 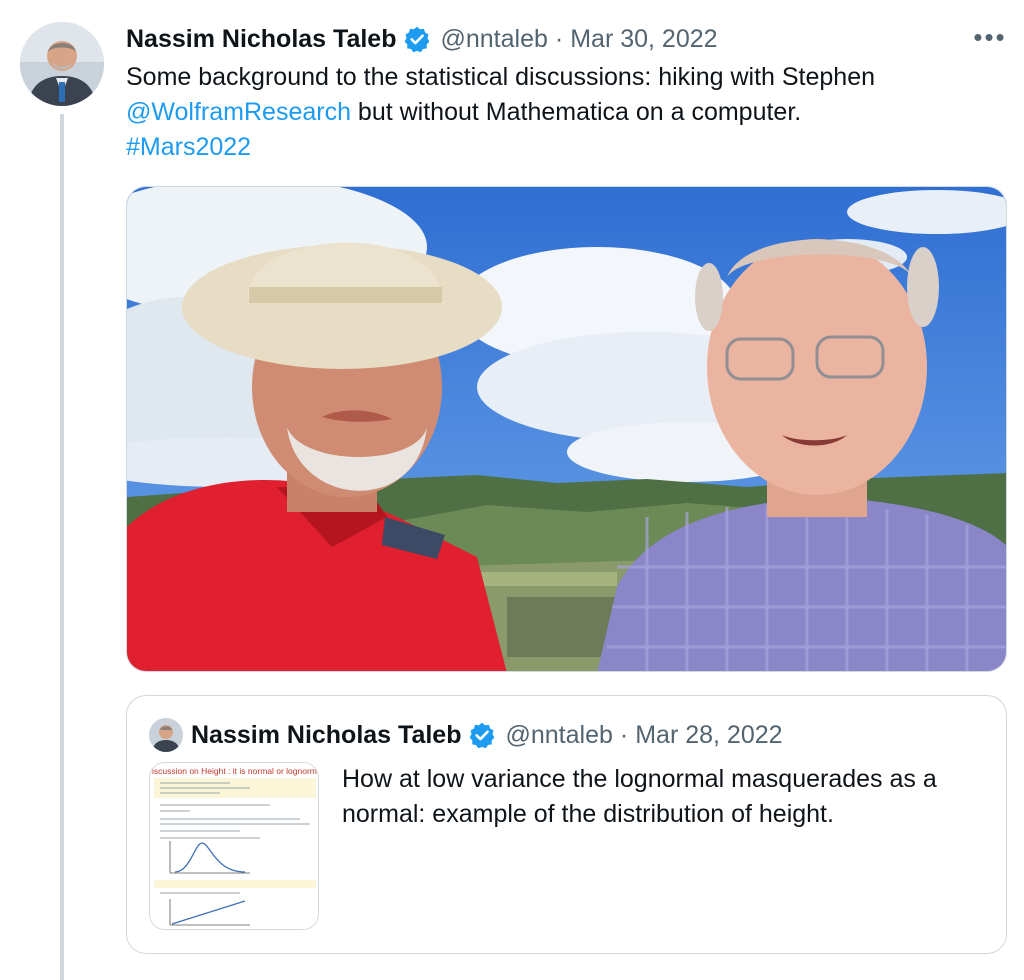 What do you see at coordinates (709, 734) in the screenshot?
I see `quoted-tweet-date: Mar 28, 2022` at bounding box center [709, 734].